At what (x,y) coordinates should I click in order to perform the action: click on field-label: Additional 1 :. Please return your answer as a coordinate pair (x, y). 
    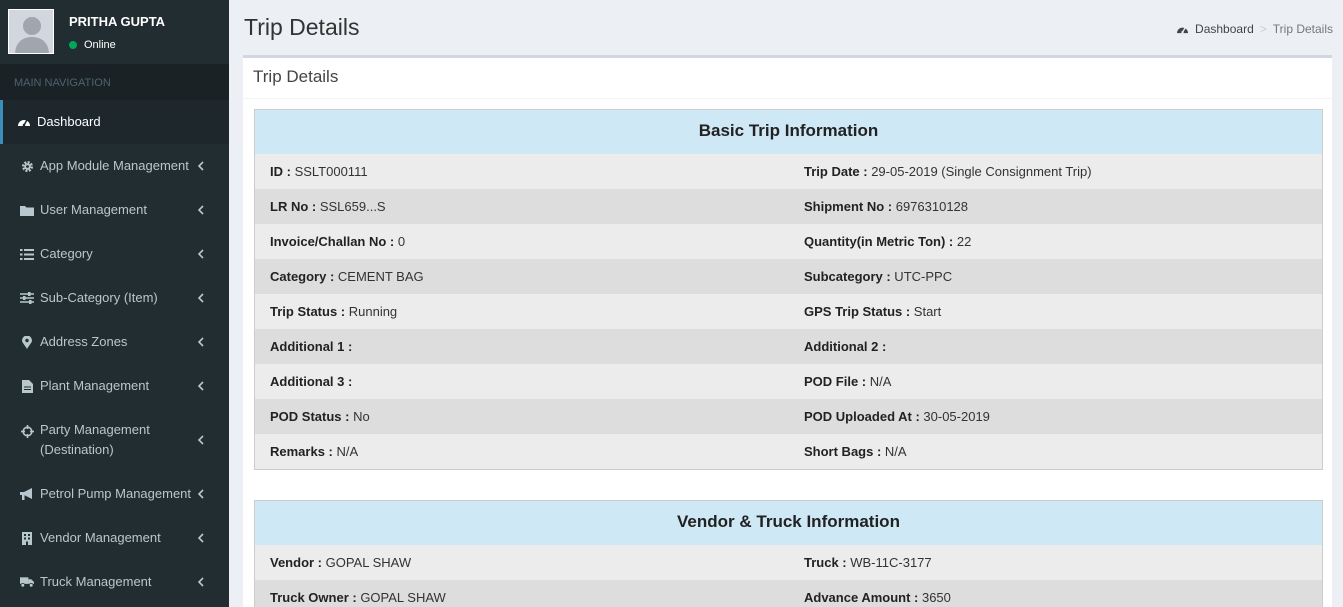
    Looking at the image, I should click on (311, 346).